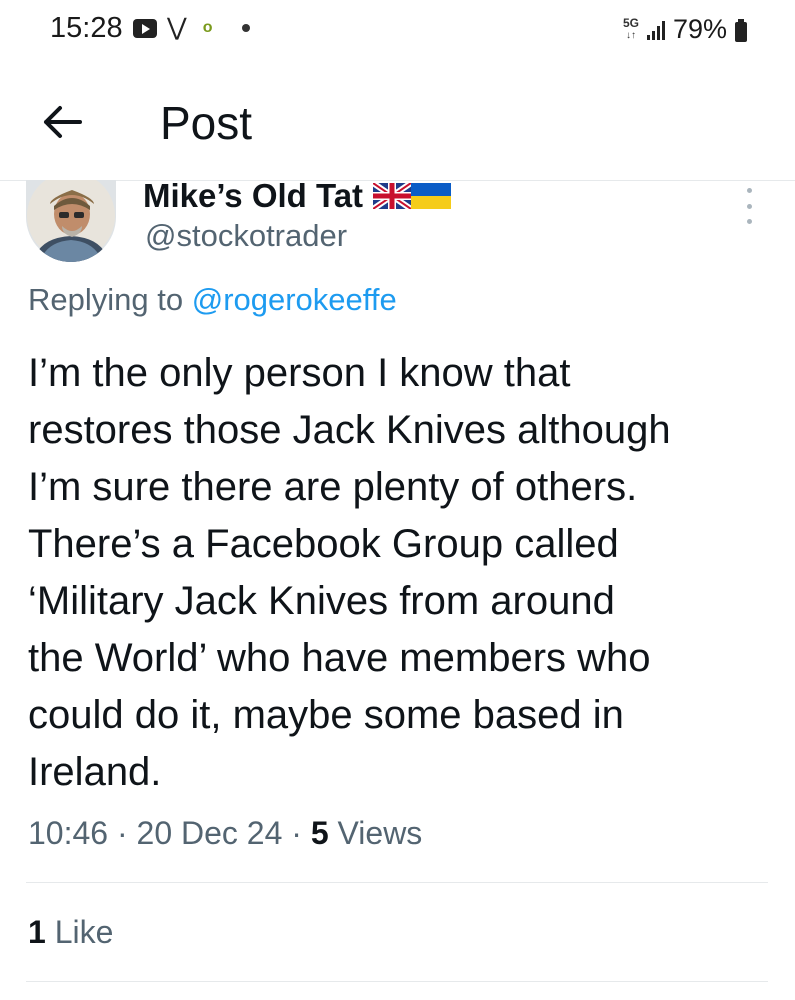 The image size is (795, 1000). What do you see at coordinates (326, 715) in the screenshot?
I see `post-text-line: could do it, maybe some based in` at bounding box center [326, 715].